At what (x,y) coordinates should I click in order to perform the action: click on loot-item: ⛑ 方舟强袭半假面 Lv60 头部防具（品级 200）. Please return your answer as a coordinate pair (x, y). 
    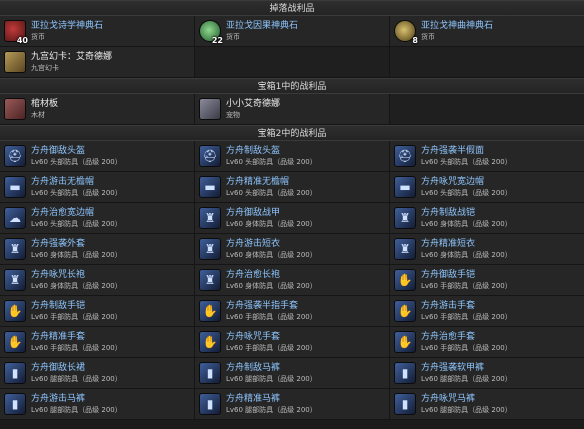
    Looking at the image, I should click on (487, 156).